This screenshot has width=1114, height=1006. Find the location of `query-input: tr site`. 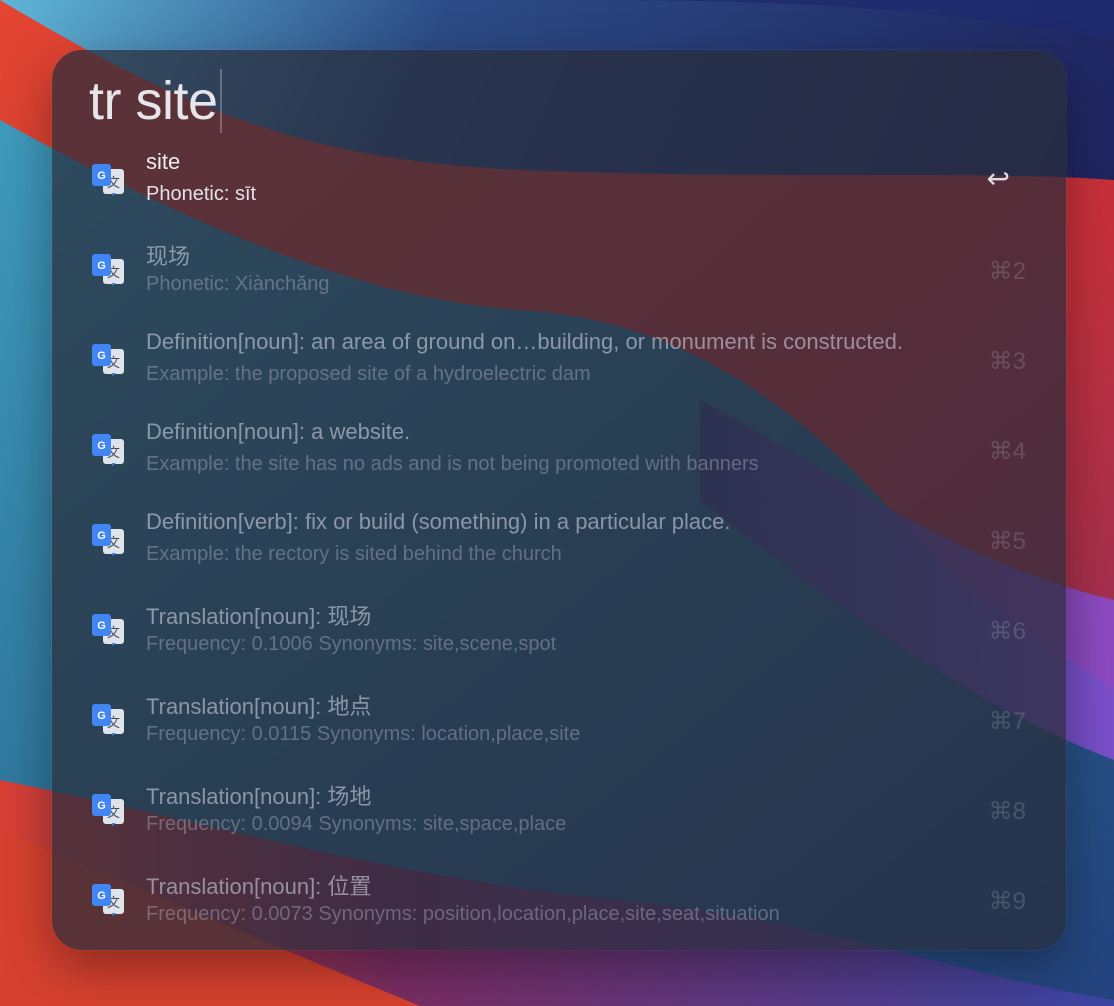

query-input: tr site is located at coordinates (153, 101).